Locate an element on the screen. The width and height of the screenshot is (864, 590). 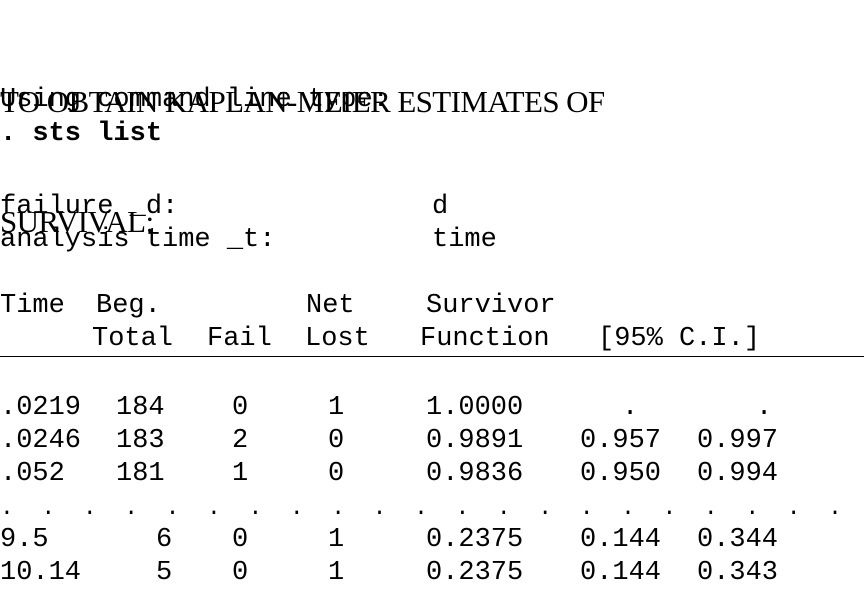
header-survivor: Survivor is located at coordinates (491, 306).